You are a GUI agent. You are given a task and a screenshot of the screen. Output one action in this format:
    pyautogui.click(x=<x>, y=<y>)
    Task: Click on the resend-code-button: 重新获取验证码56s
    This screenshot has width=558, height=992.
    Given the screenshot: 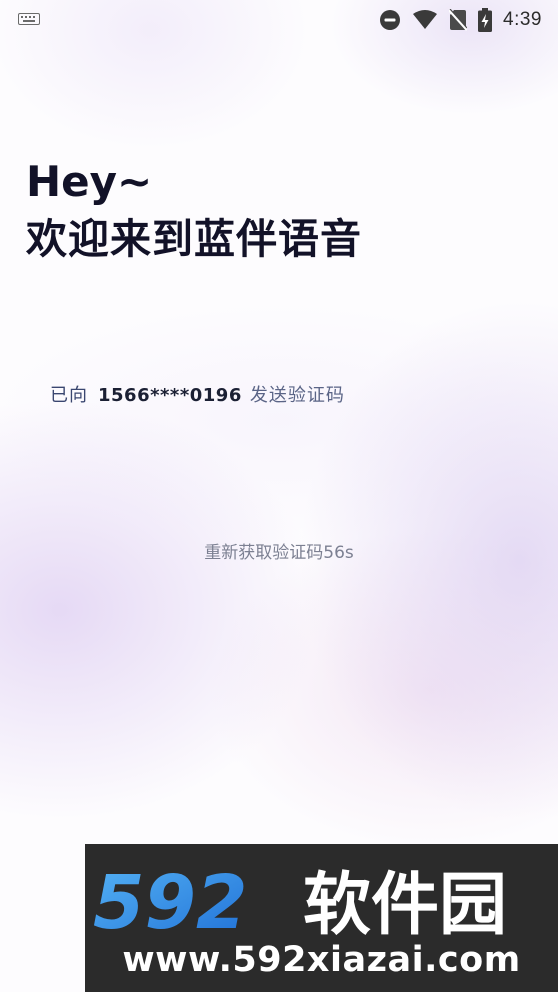 What is the action you would take?
    pyautogui.click(x=279, y=550)
    